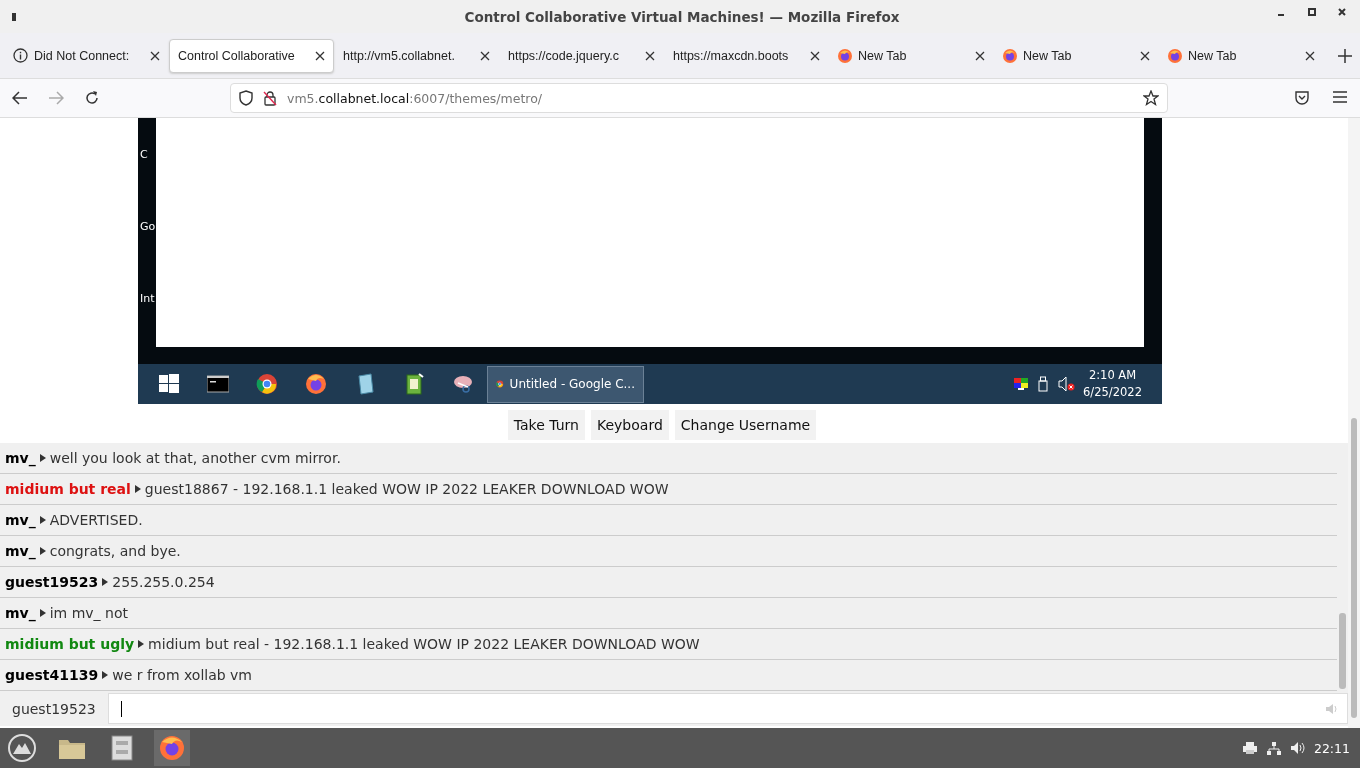  I want to click on vm-clock-time: 2:10 AM, so click(1112, 375).